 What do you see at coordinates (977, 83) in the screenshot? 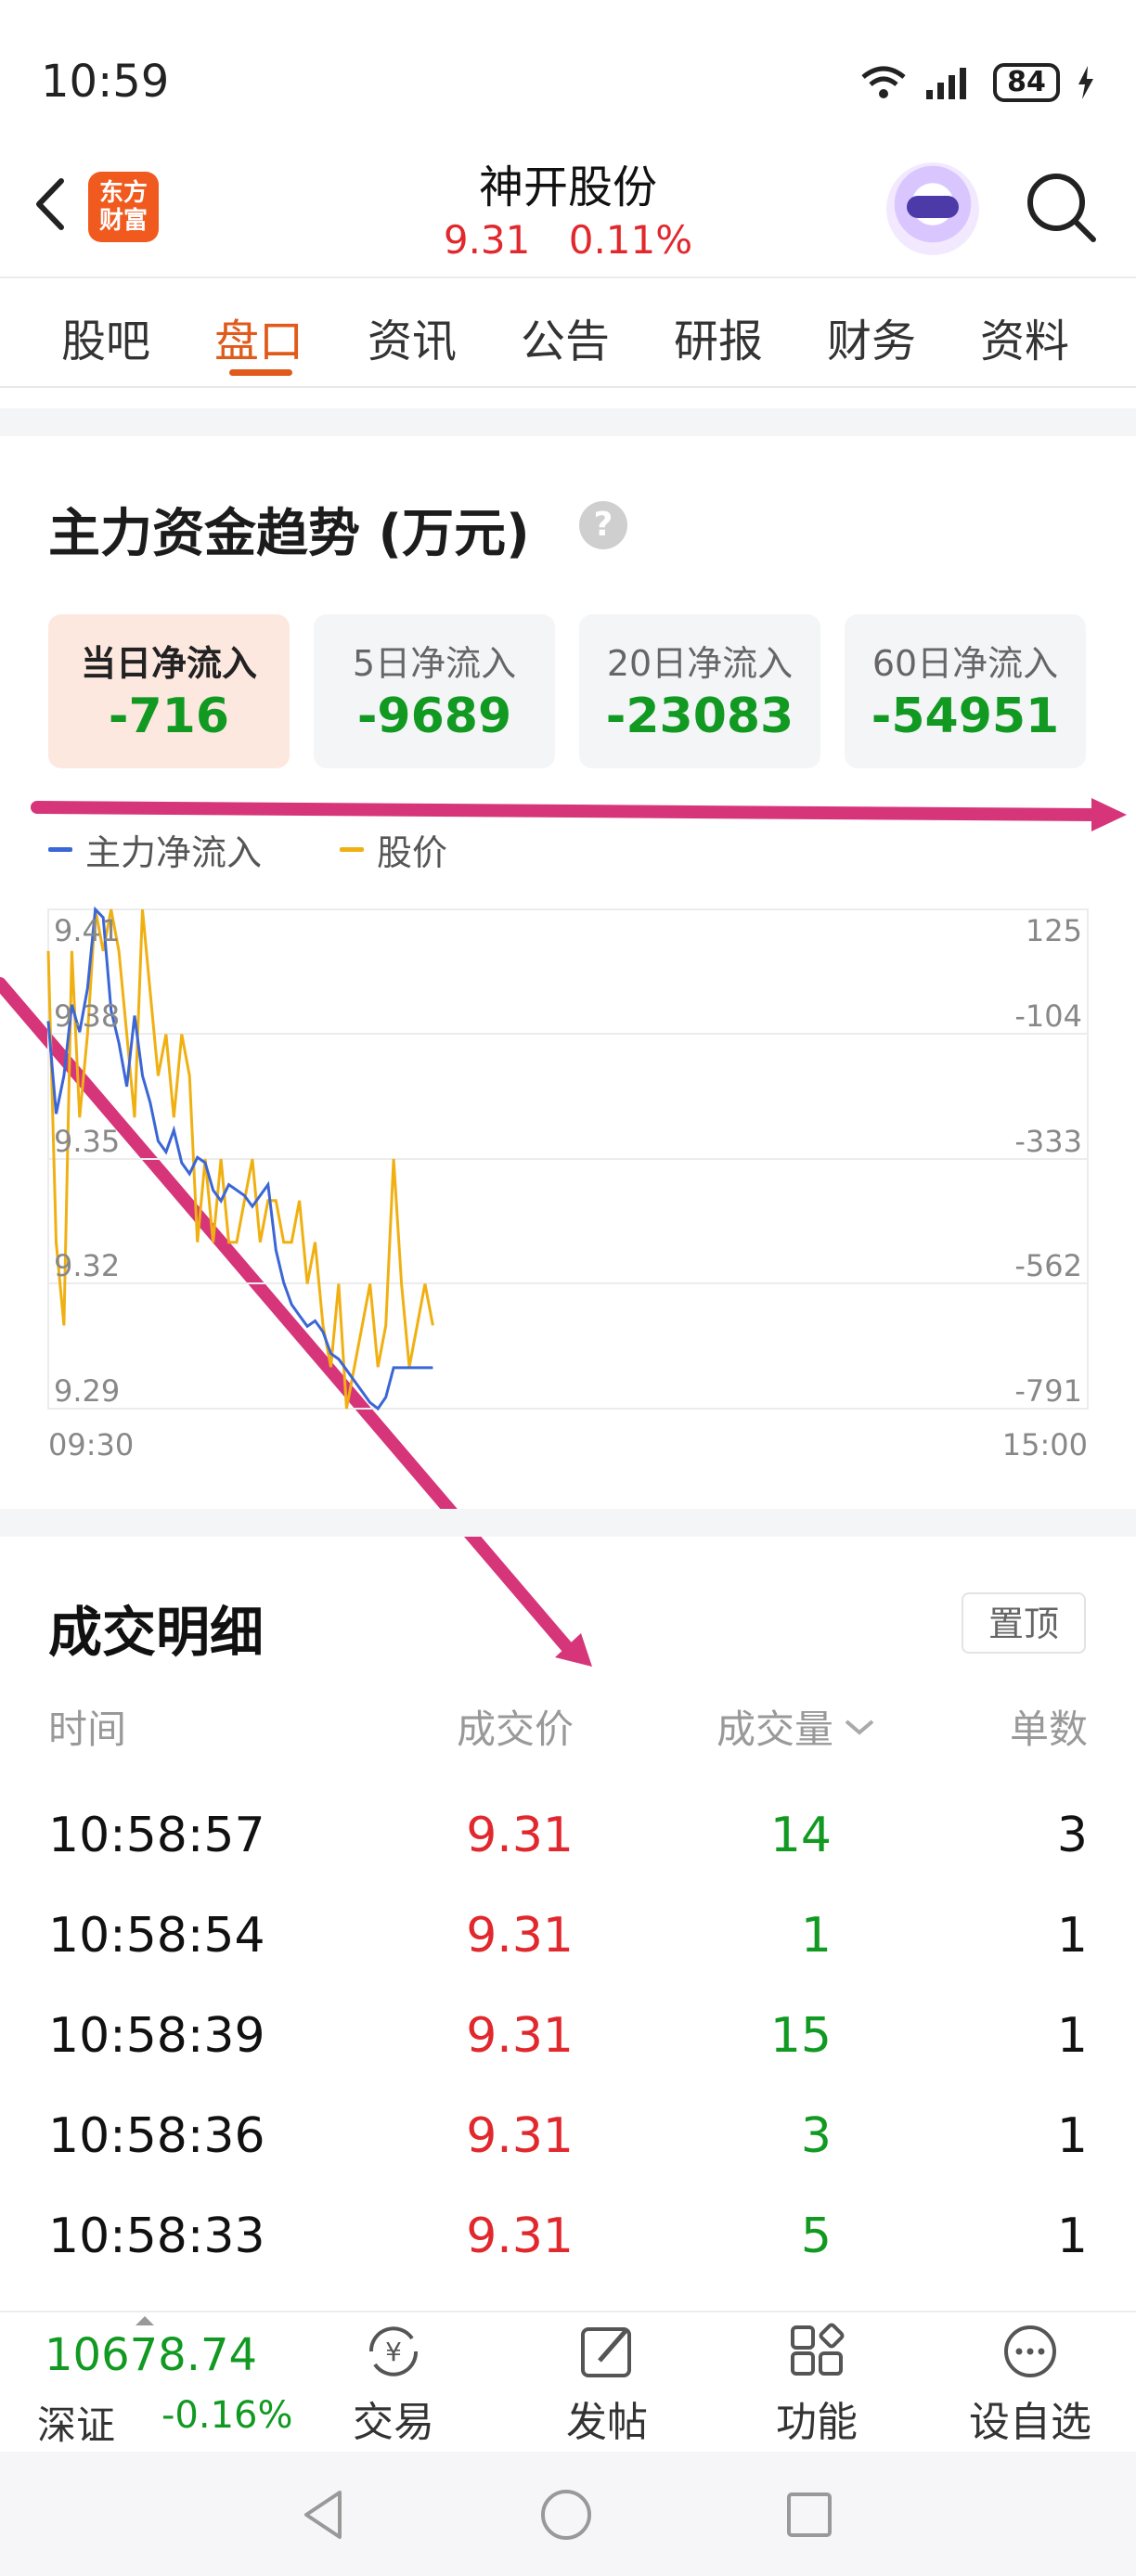
I see `status-icons: 84` at bounding box center [977, 83].